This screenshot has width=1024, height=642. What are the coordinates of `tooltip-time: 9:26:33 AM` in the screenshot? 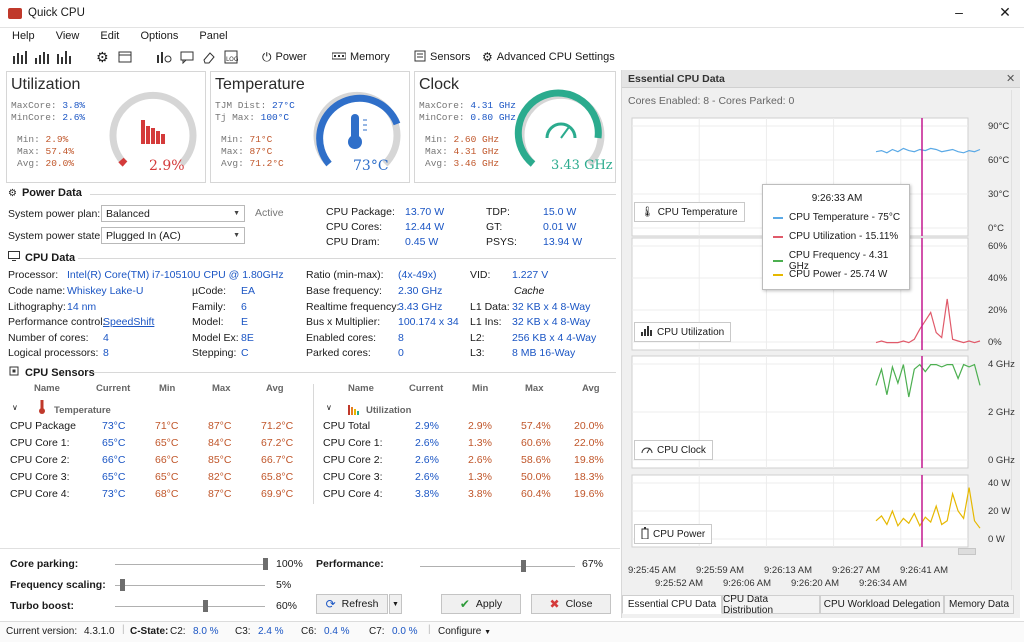 It's located at (837, 198).